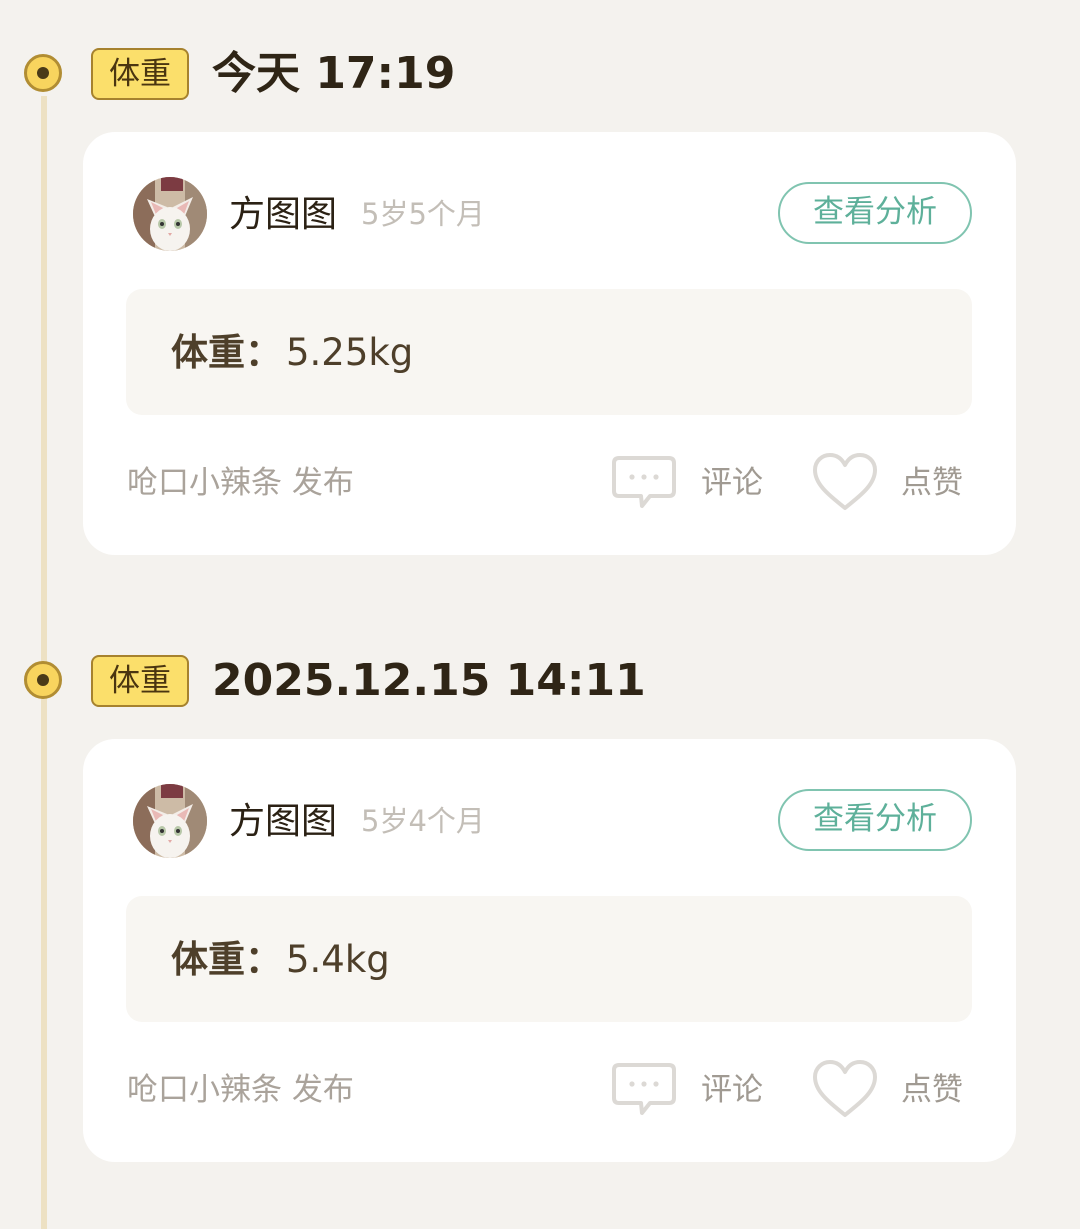 The width and height of the screenshot is (1080, 1229). I want to click on record-value: 5.25kg, so click(350, 352).